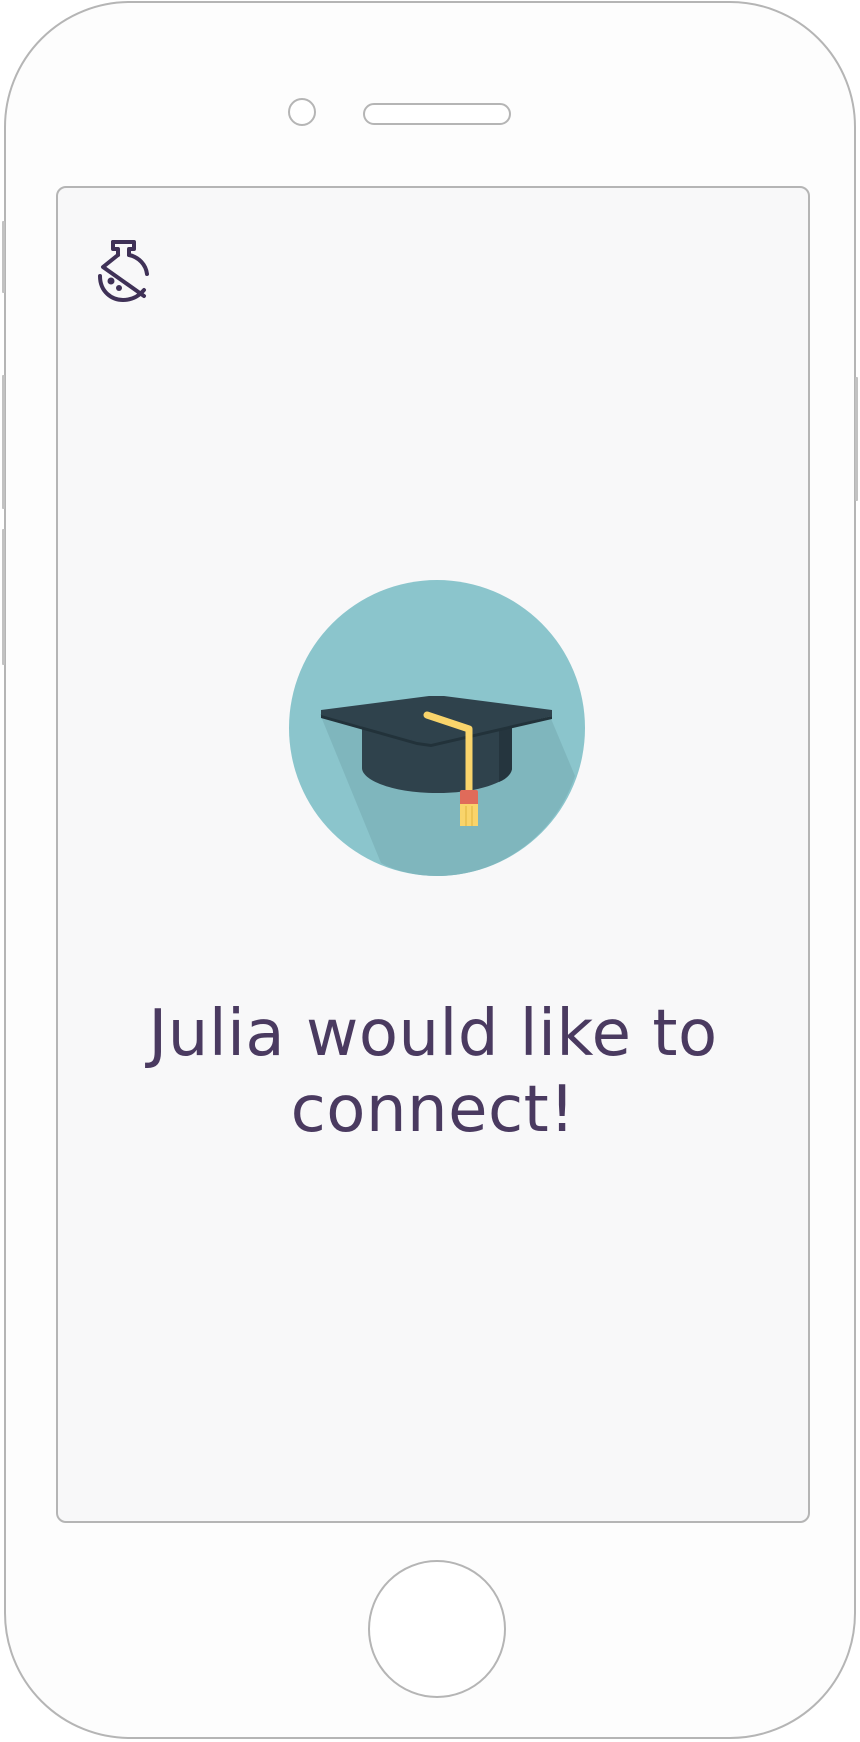  I want to click on earpiece-speaker, so click(437, 114).